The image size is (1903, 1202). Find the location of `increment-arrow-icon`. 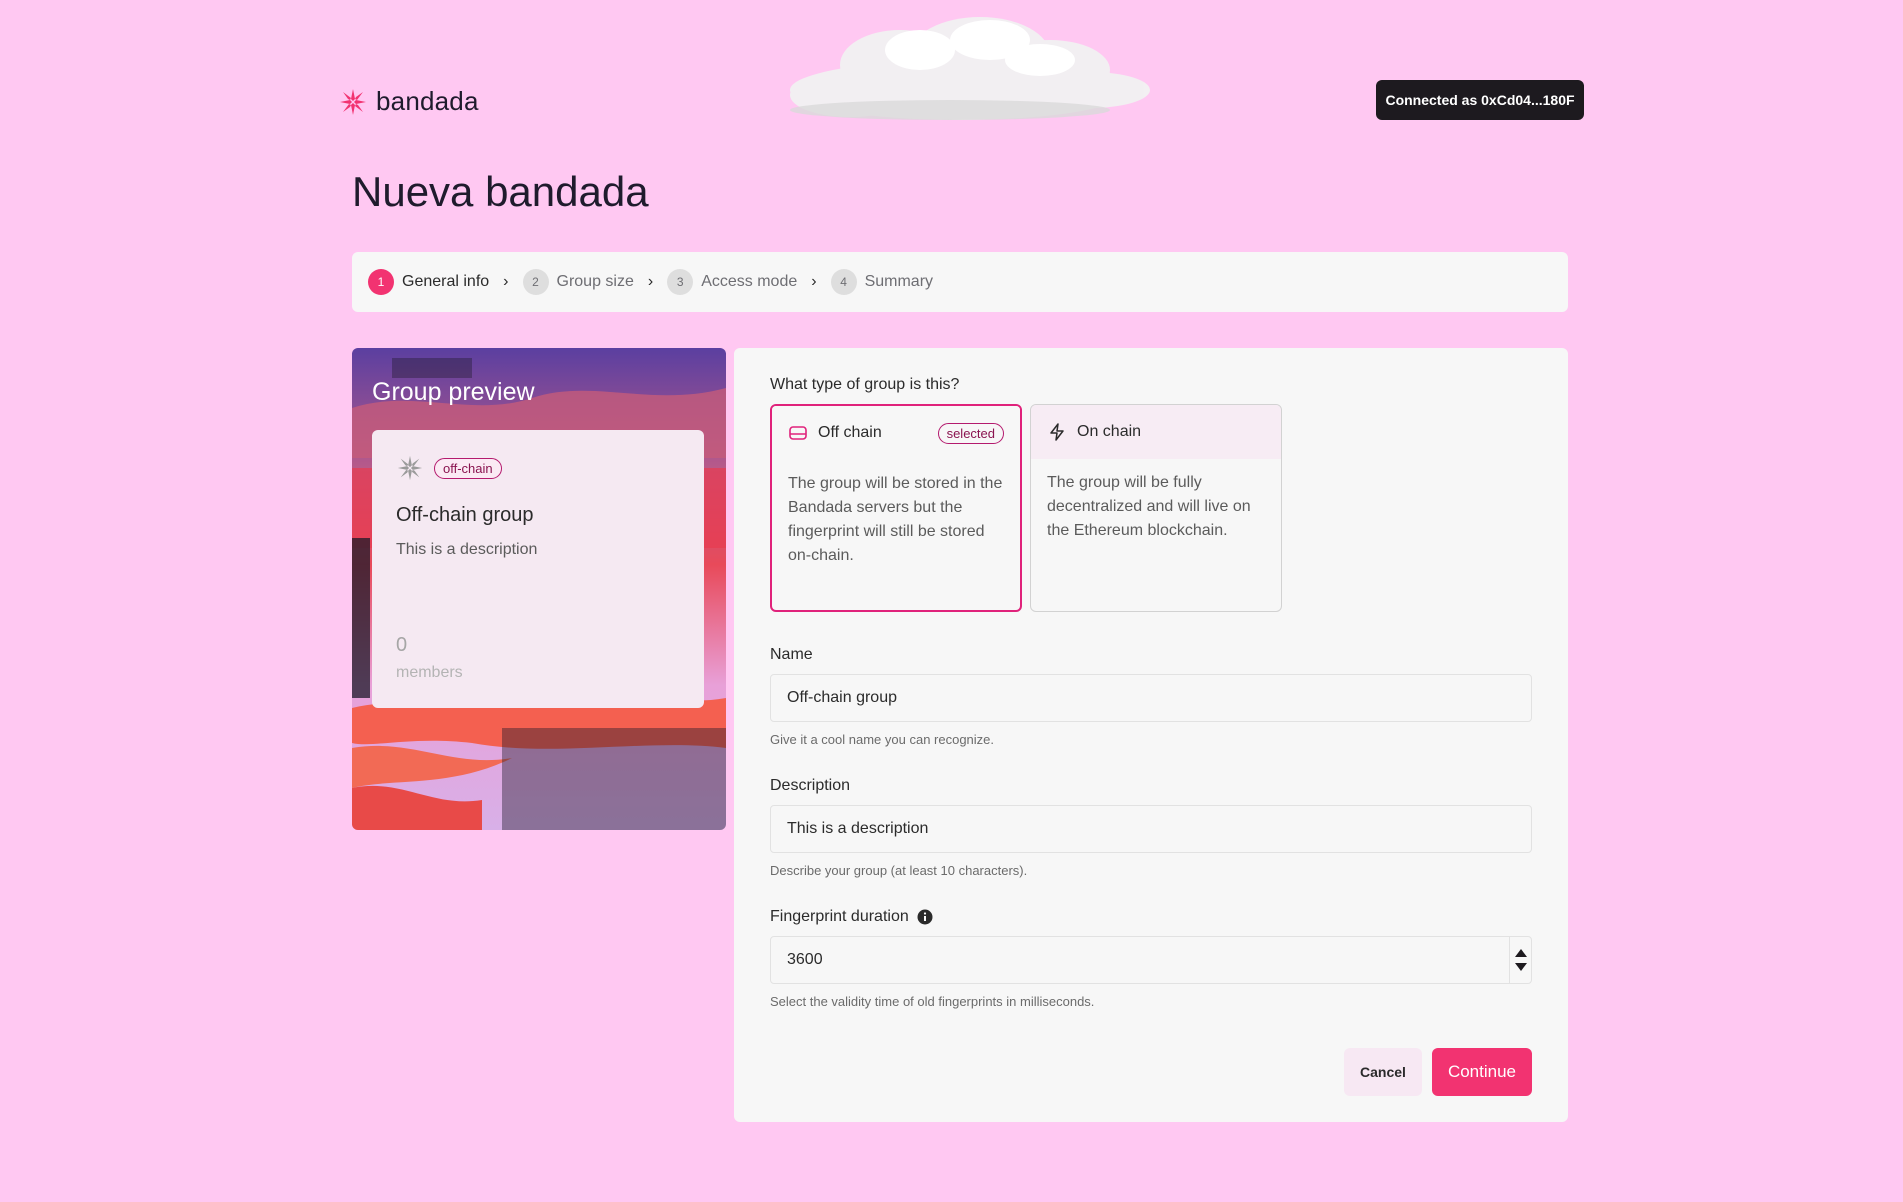

increment-arrow-icon is located at coordinates (1520, 953).